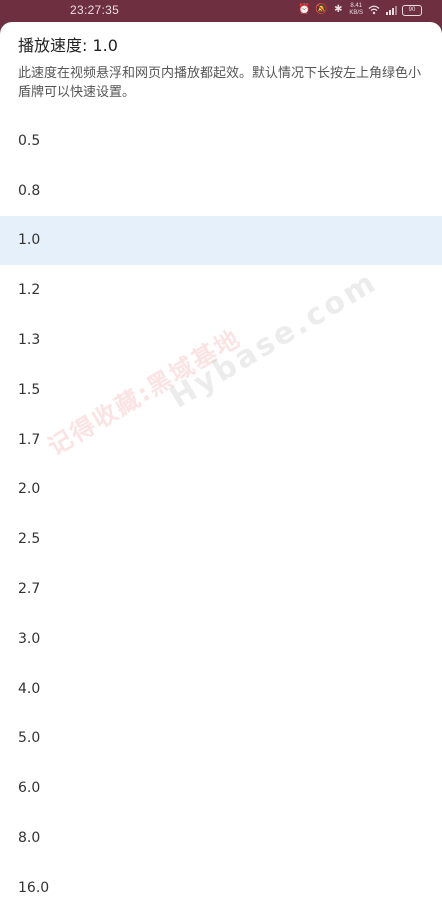 Image resolution: width=442 pixels, height=906 pixels. Describe the element at coordinates (29, 539) in the screenshot. I see `speed-option-label: 2.5` at that location.